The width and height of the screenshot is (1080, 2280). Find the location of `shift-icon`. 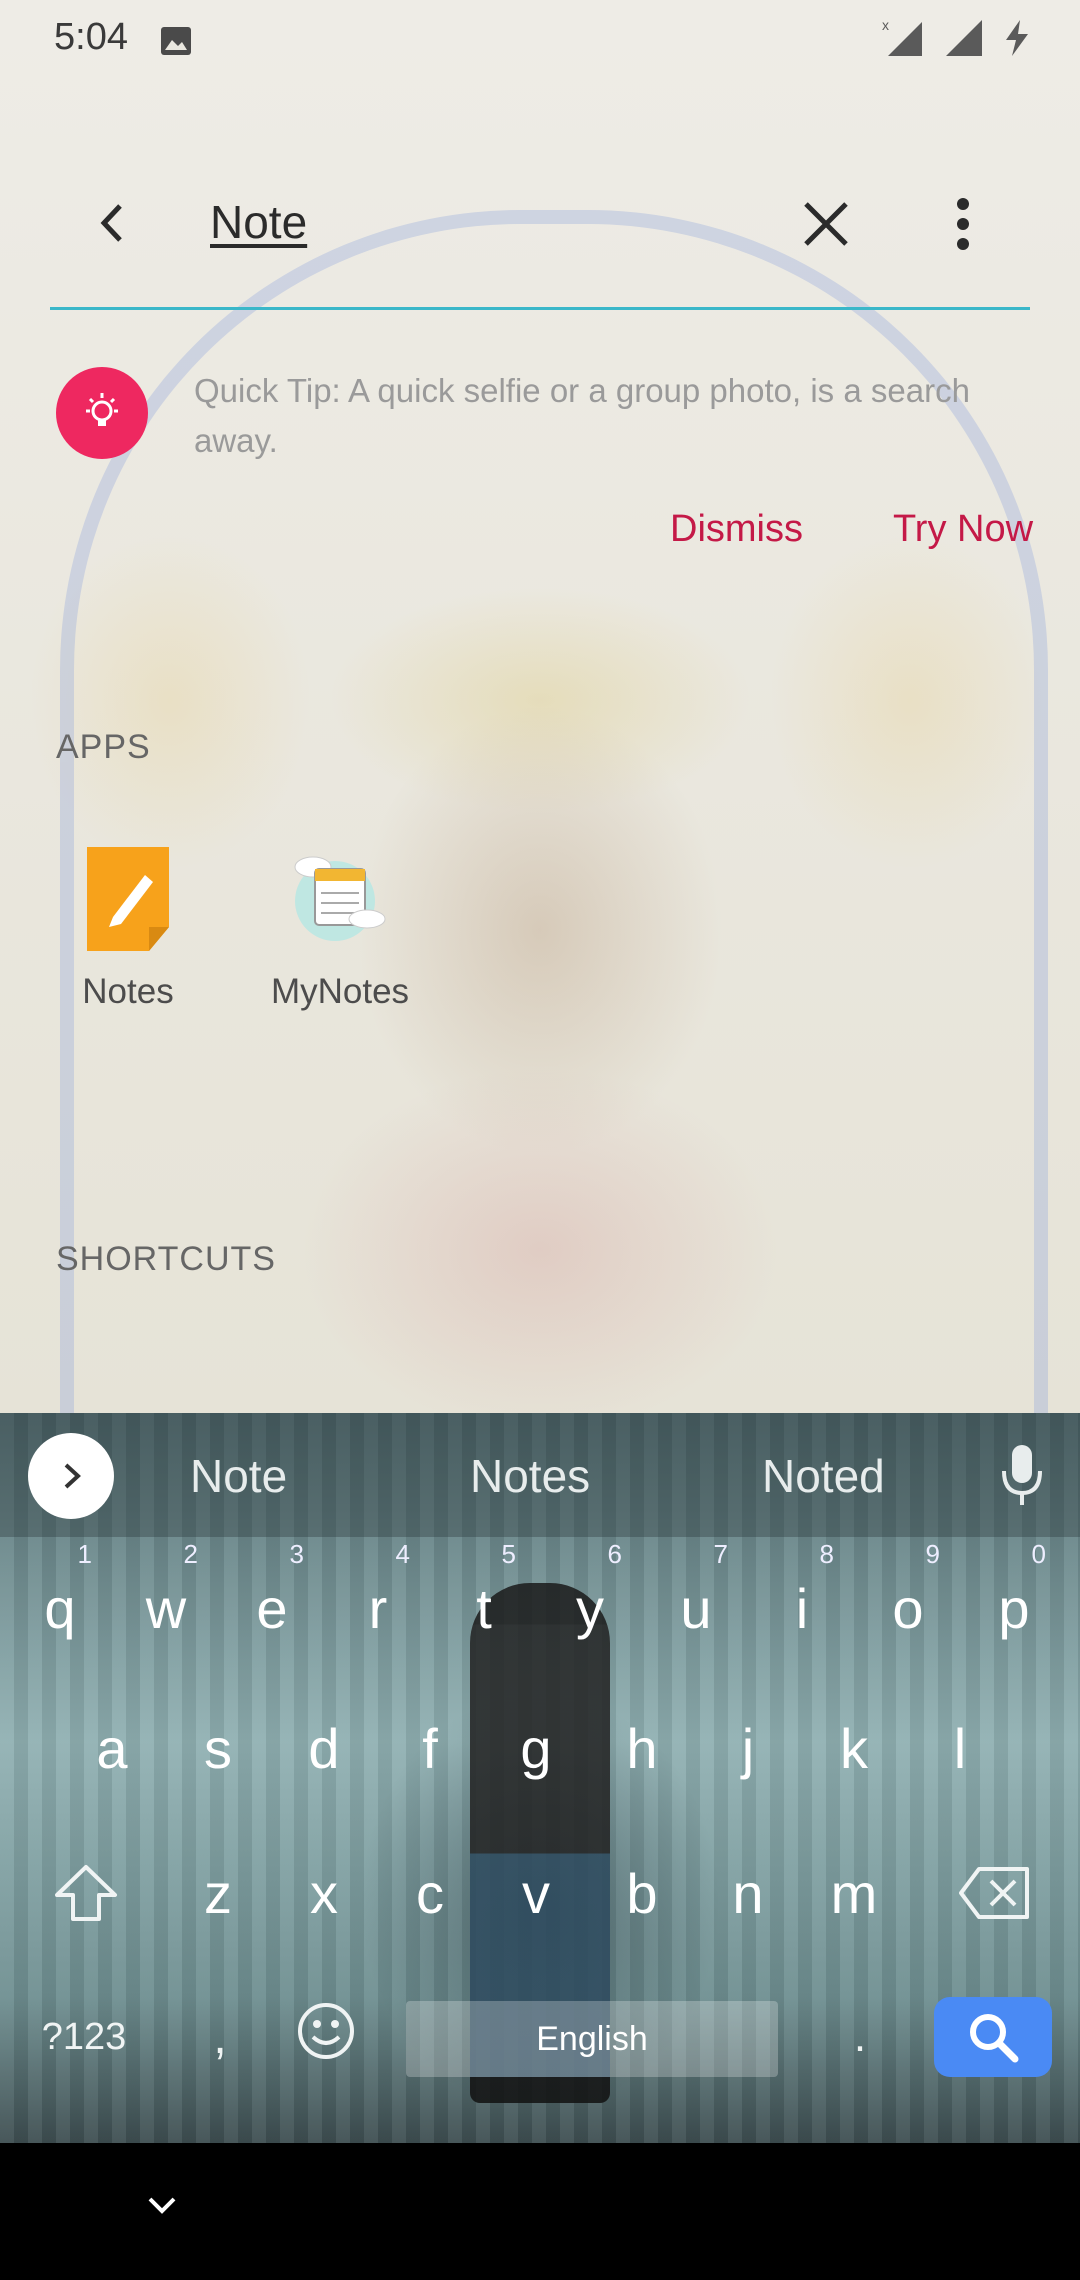

shift-icon is located at coordinates (86, 1893).